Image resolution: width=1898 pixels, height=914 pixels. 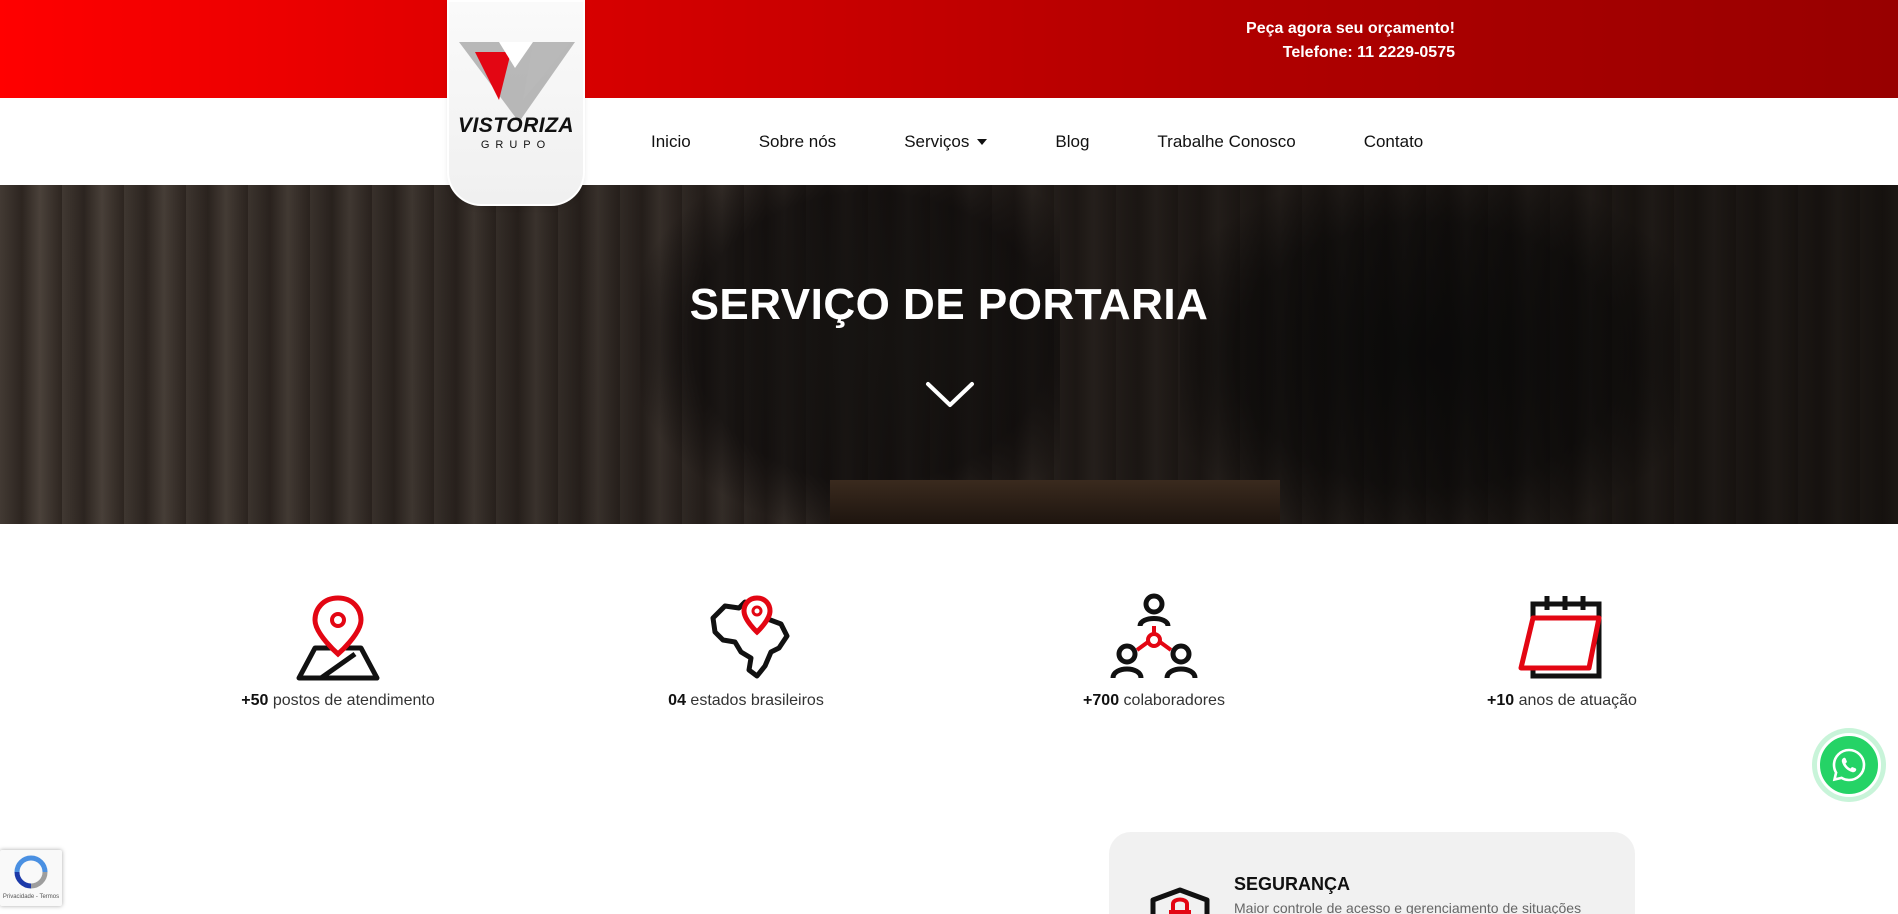 I want to click on people-network-icon, so click(x=1154, y=636).